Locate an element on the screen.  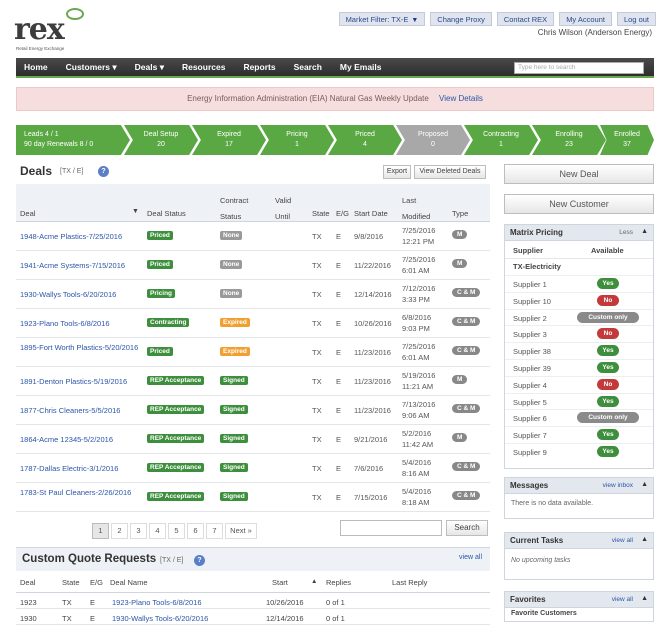
pipeline-stage-contracting: Contracting 1 is located at coordinates (501, 140).